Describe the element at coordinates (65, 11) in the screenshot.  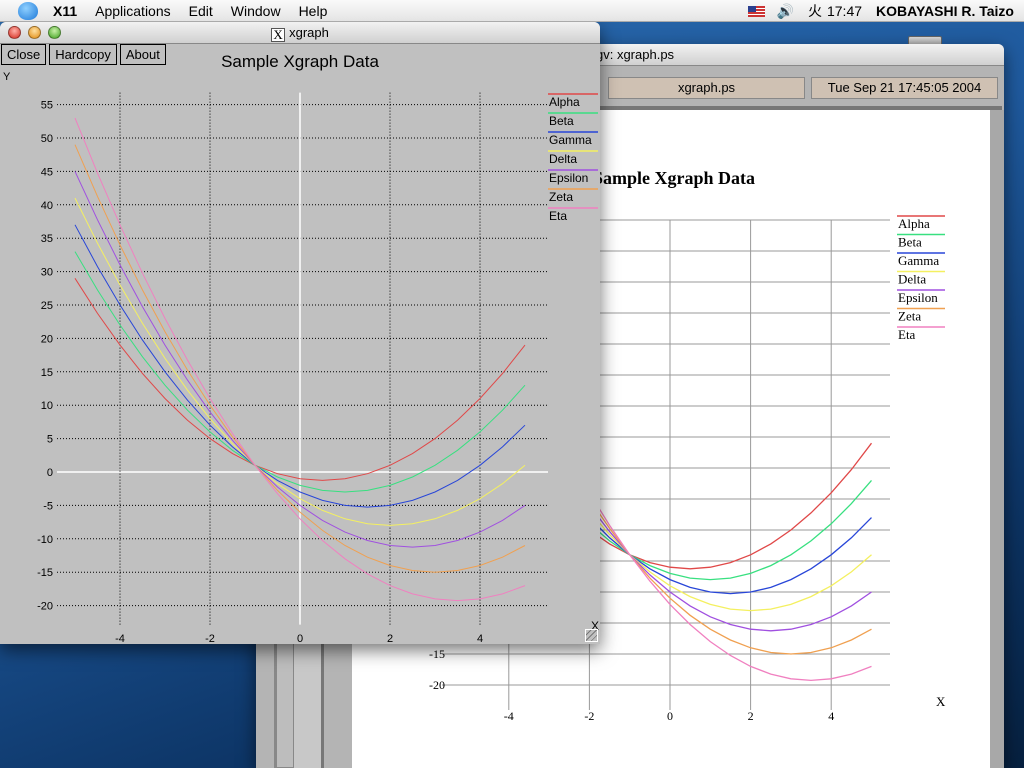
I see `menu-app-x11: X11` at that location.